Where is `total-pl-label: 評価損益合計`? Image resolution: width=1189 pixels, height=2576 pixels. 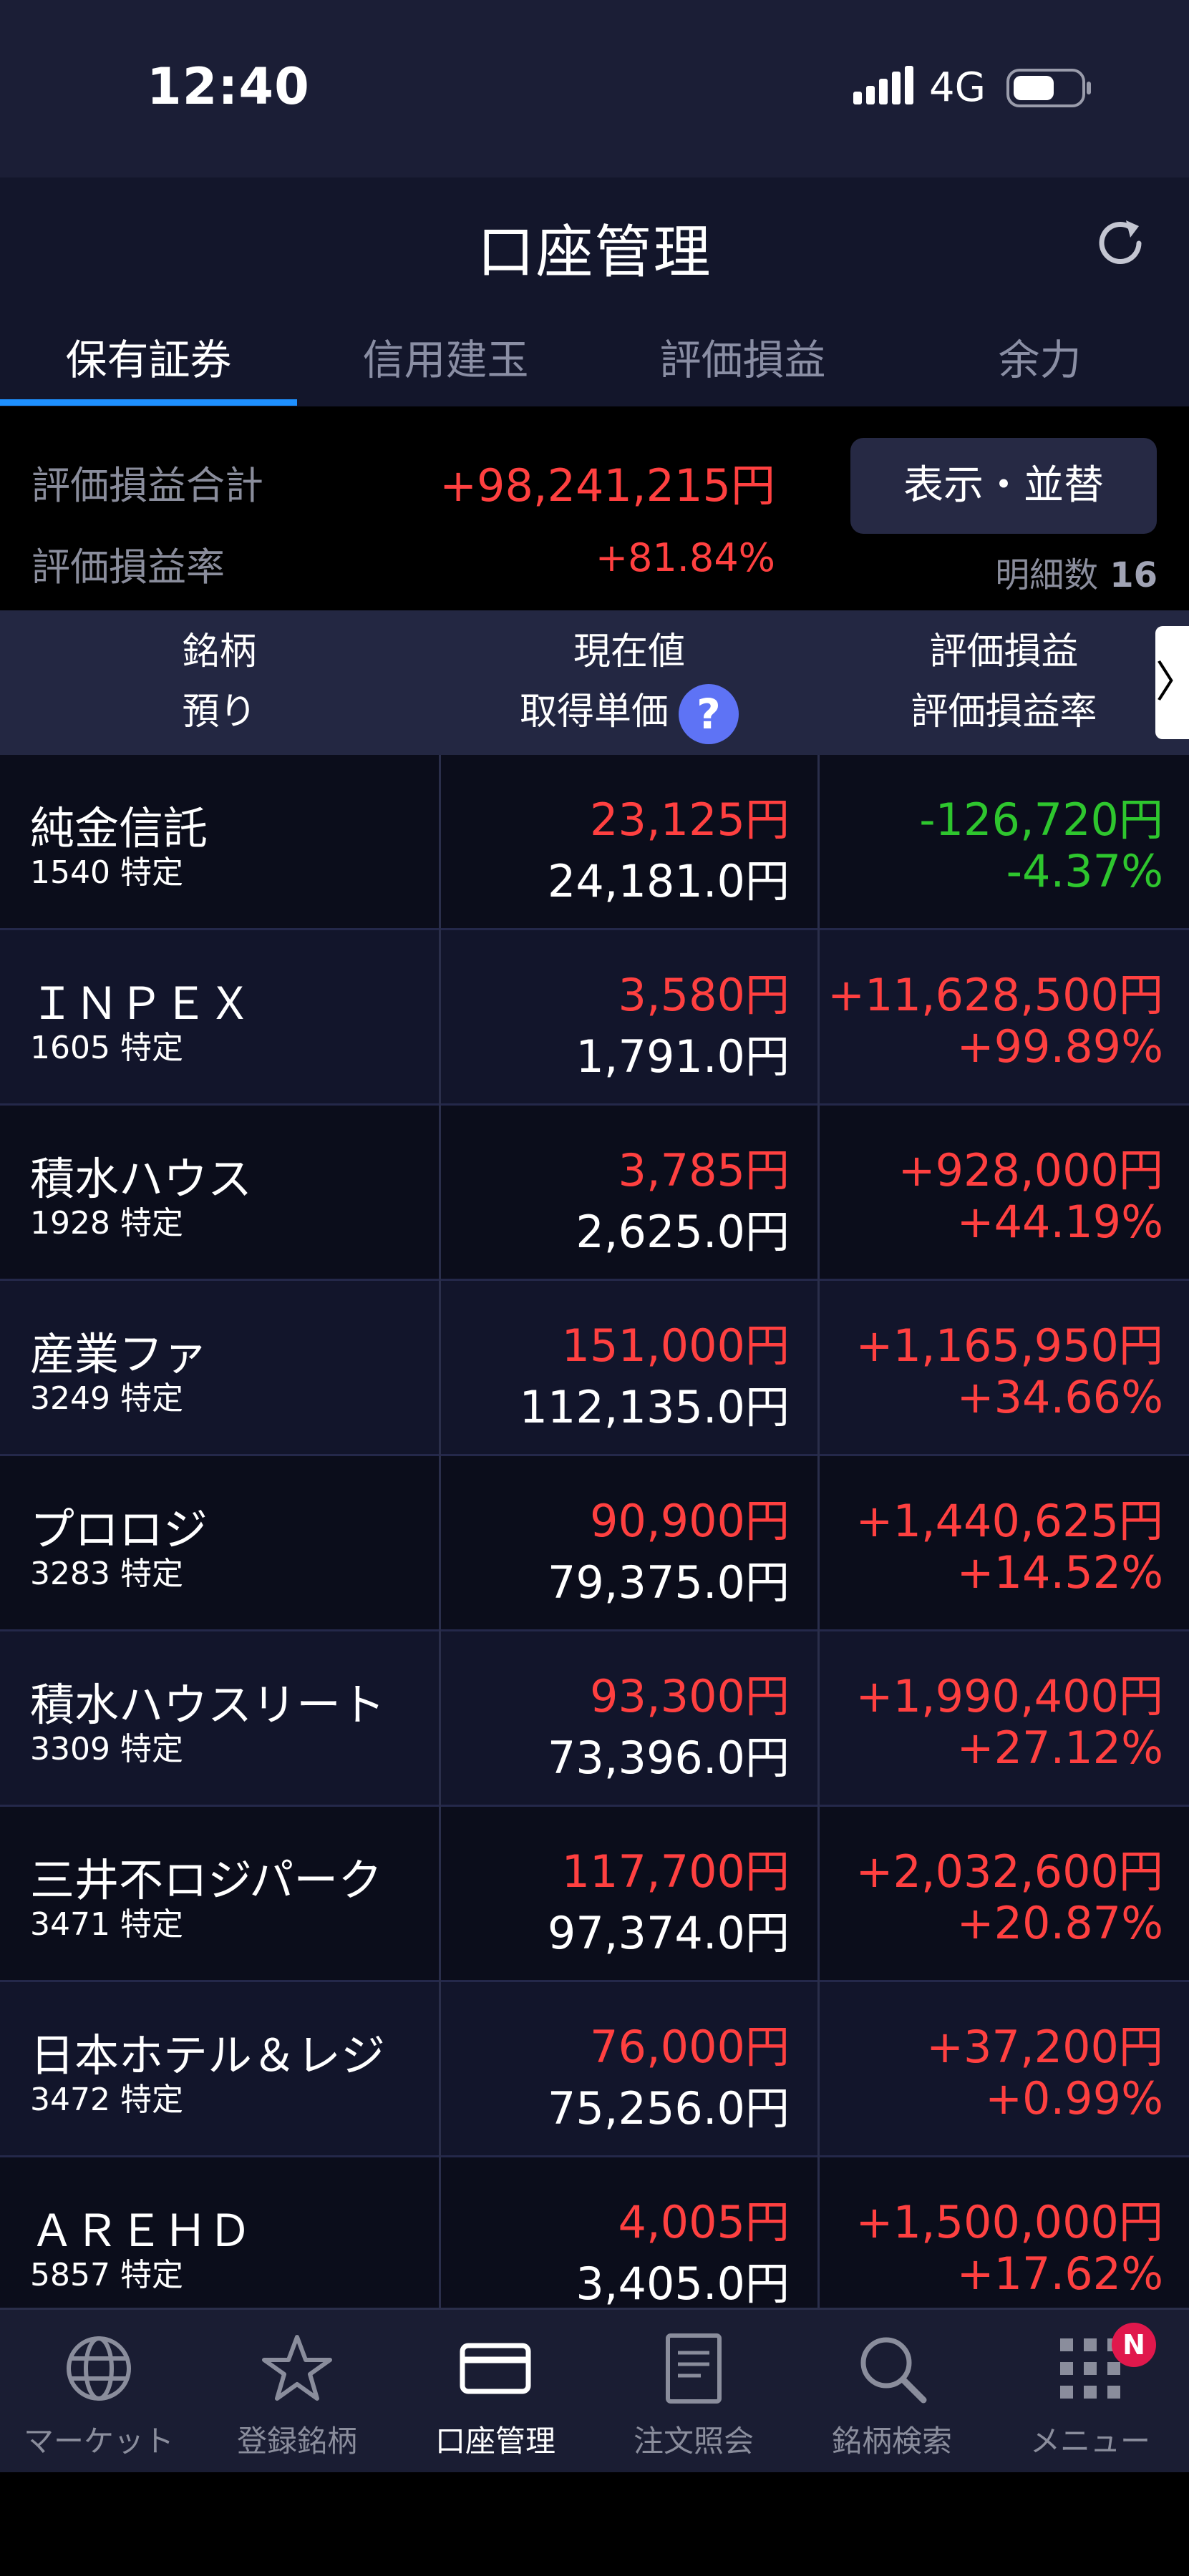 total-pl-label: 評価損益合計 is located at coordinates (147, 485).